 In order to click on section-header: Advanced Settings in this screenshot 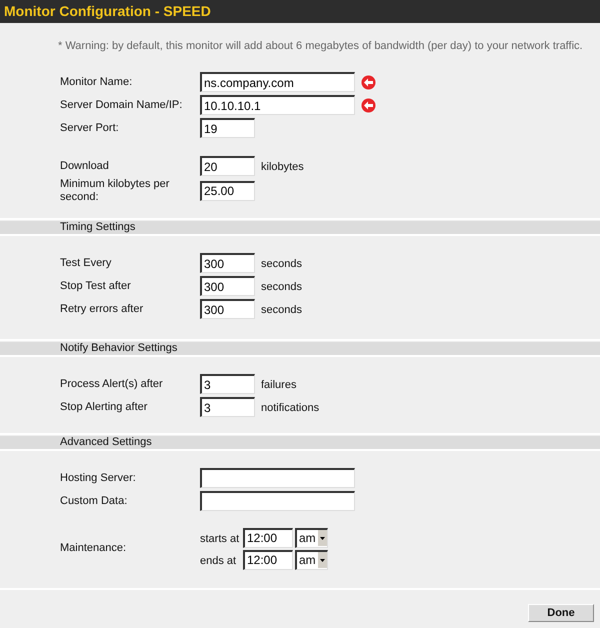, I will do `click(300, 443)`.